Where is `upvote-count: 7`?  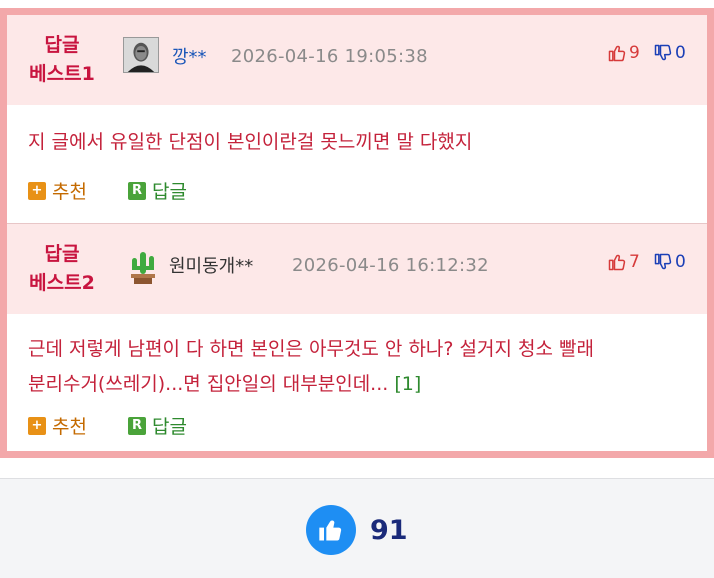 upvote-count: 7 is located at coordinates (634, 262).